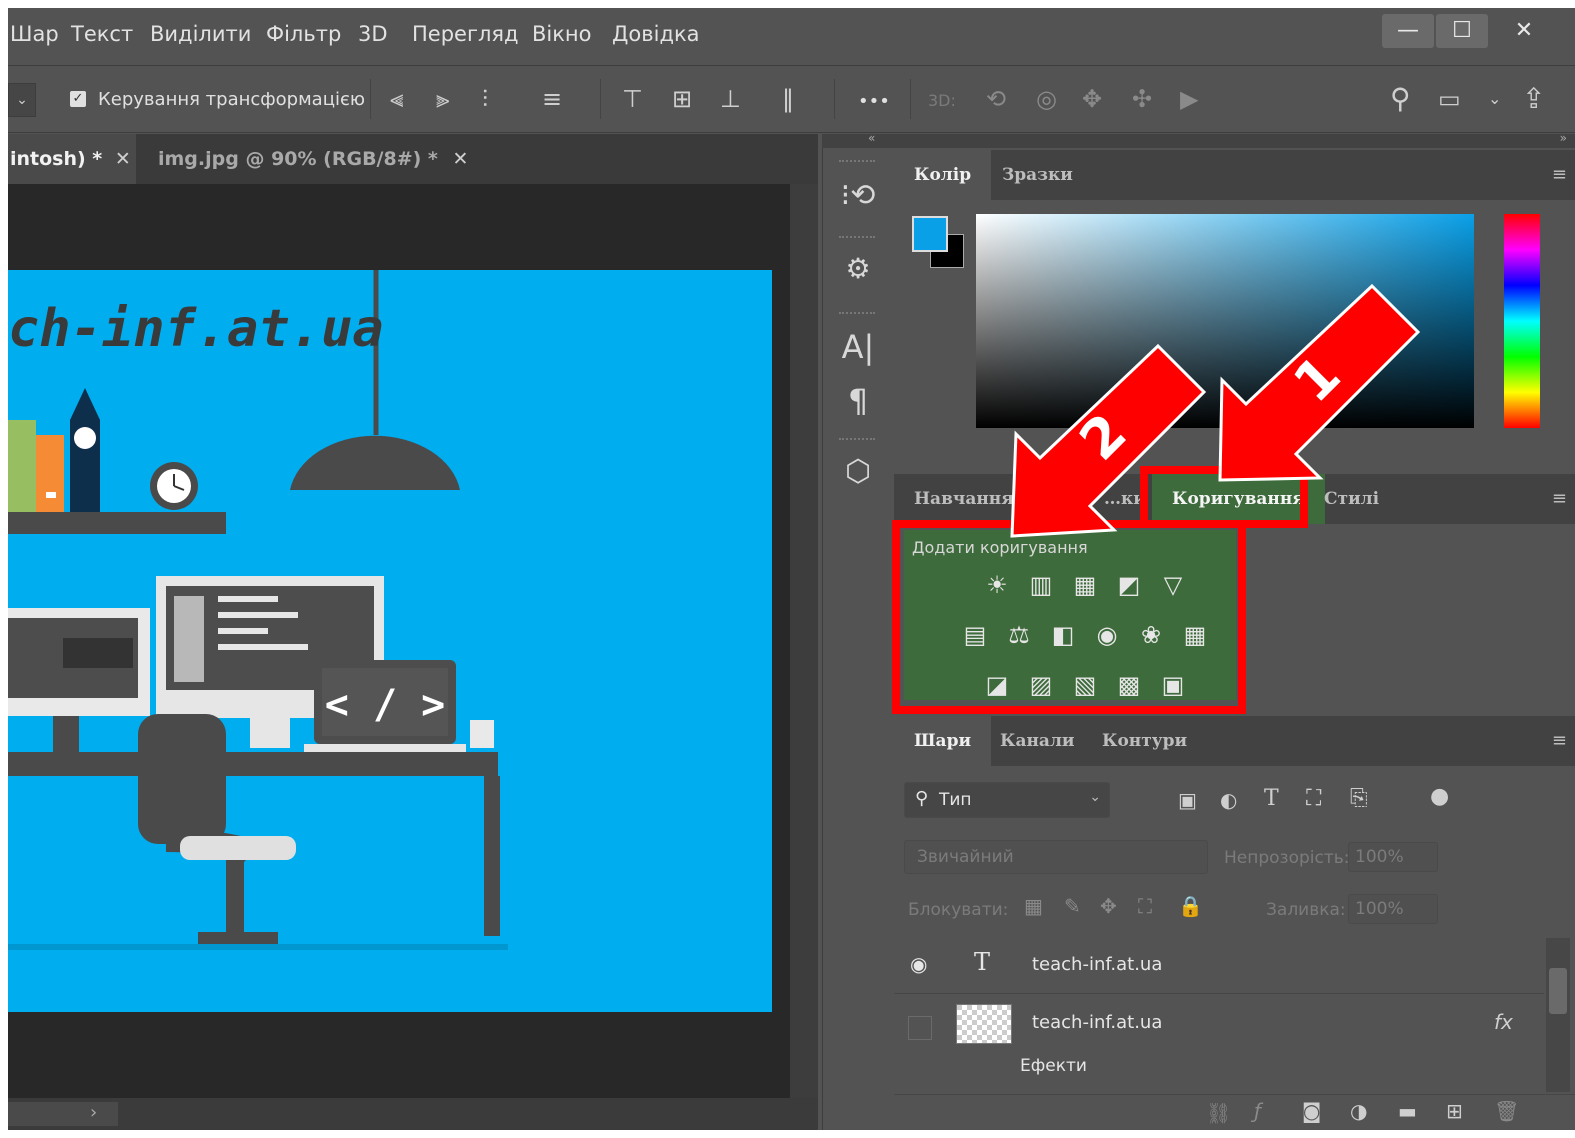 The height and width of the screenshot is (1138, 1575). Describe the element at coordinates (1215, 410) in the screenshot. I see `annotation-arrows: 1 2` at that location.